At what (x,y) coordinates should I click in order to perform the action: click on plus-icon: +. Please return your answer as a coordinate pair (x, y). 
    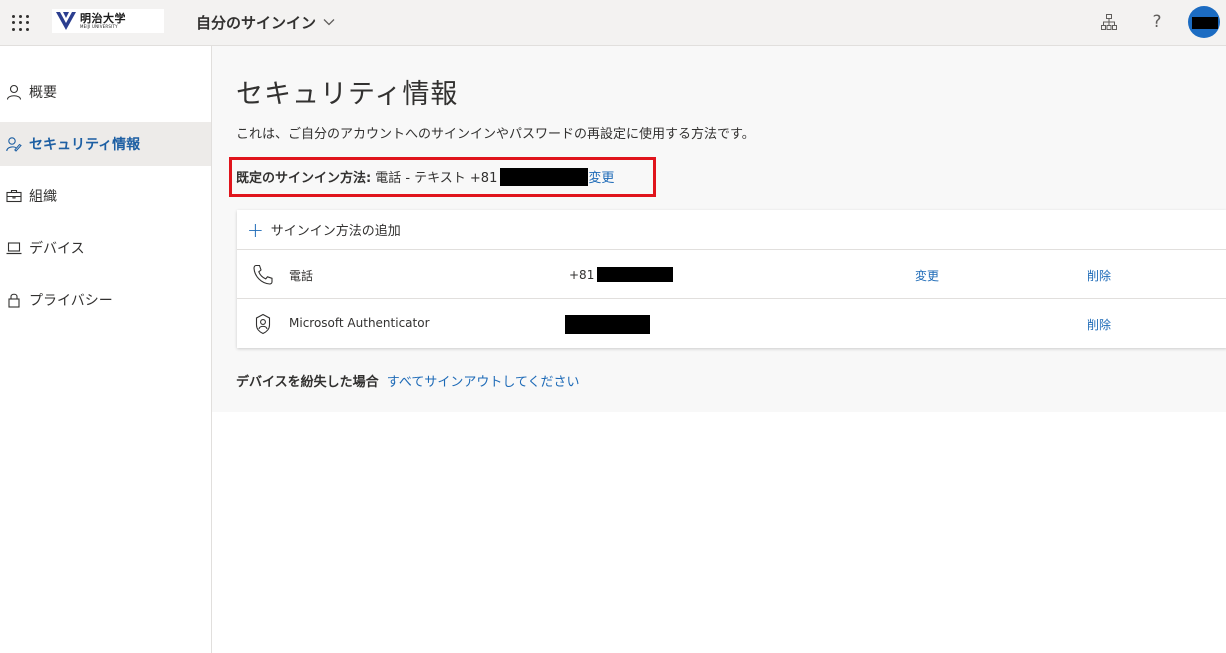
    Looking at the image, I should click on (255, 229).